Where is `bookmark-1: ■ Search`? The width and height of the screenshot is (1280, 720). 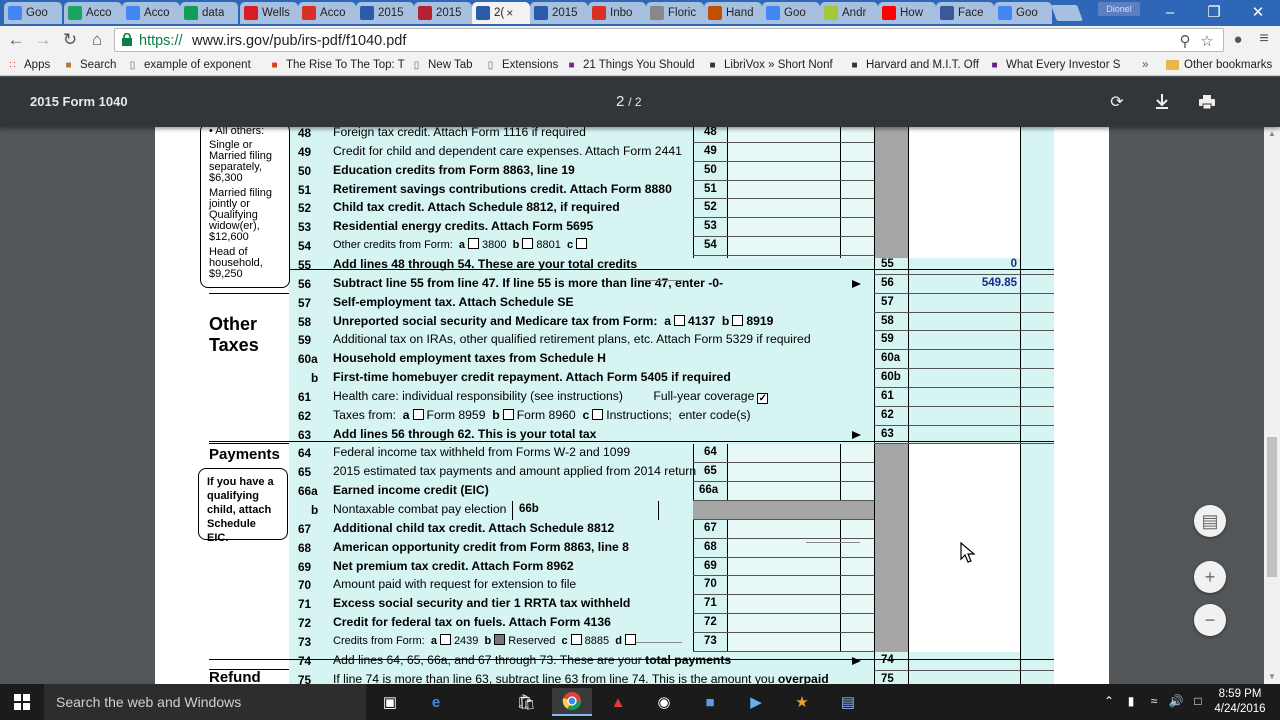 bookmark-1: ■ Search is located at coordinates (89, 65).